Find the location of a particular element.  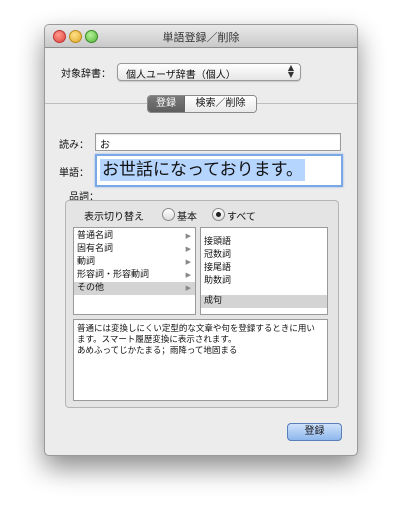

mode-tabs: 登録 検索／削除 is located at coordinates (202, 104).